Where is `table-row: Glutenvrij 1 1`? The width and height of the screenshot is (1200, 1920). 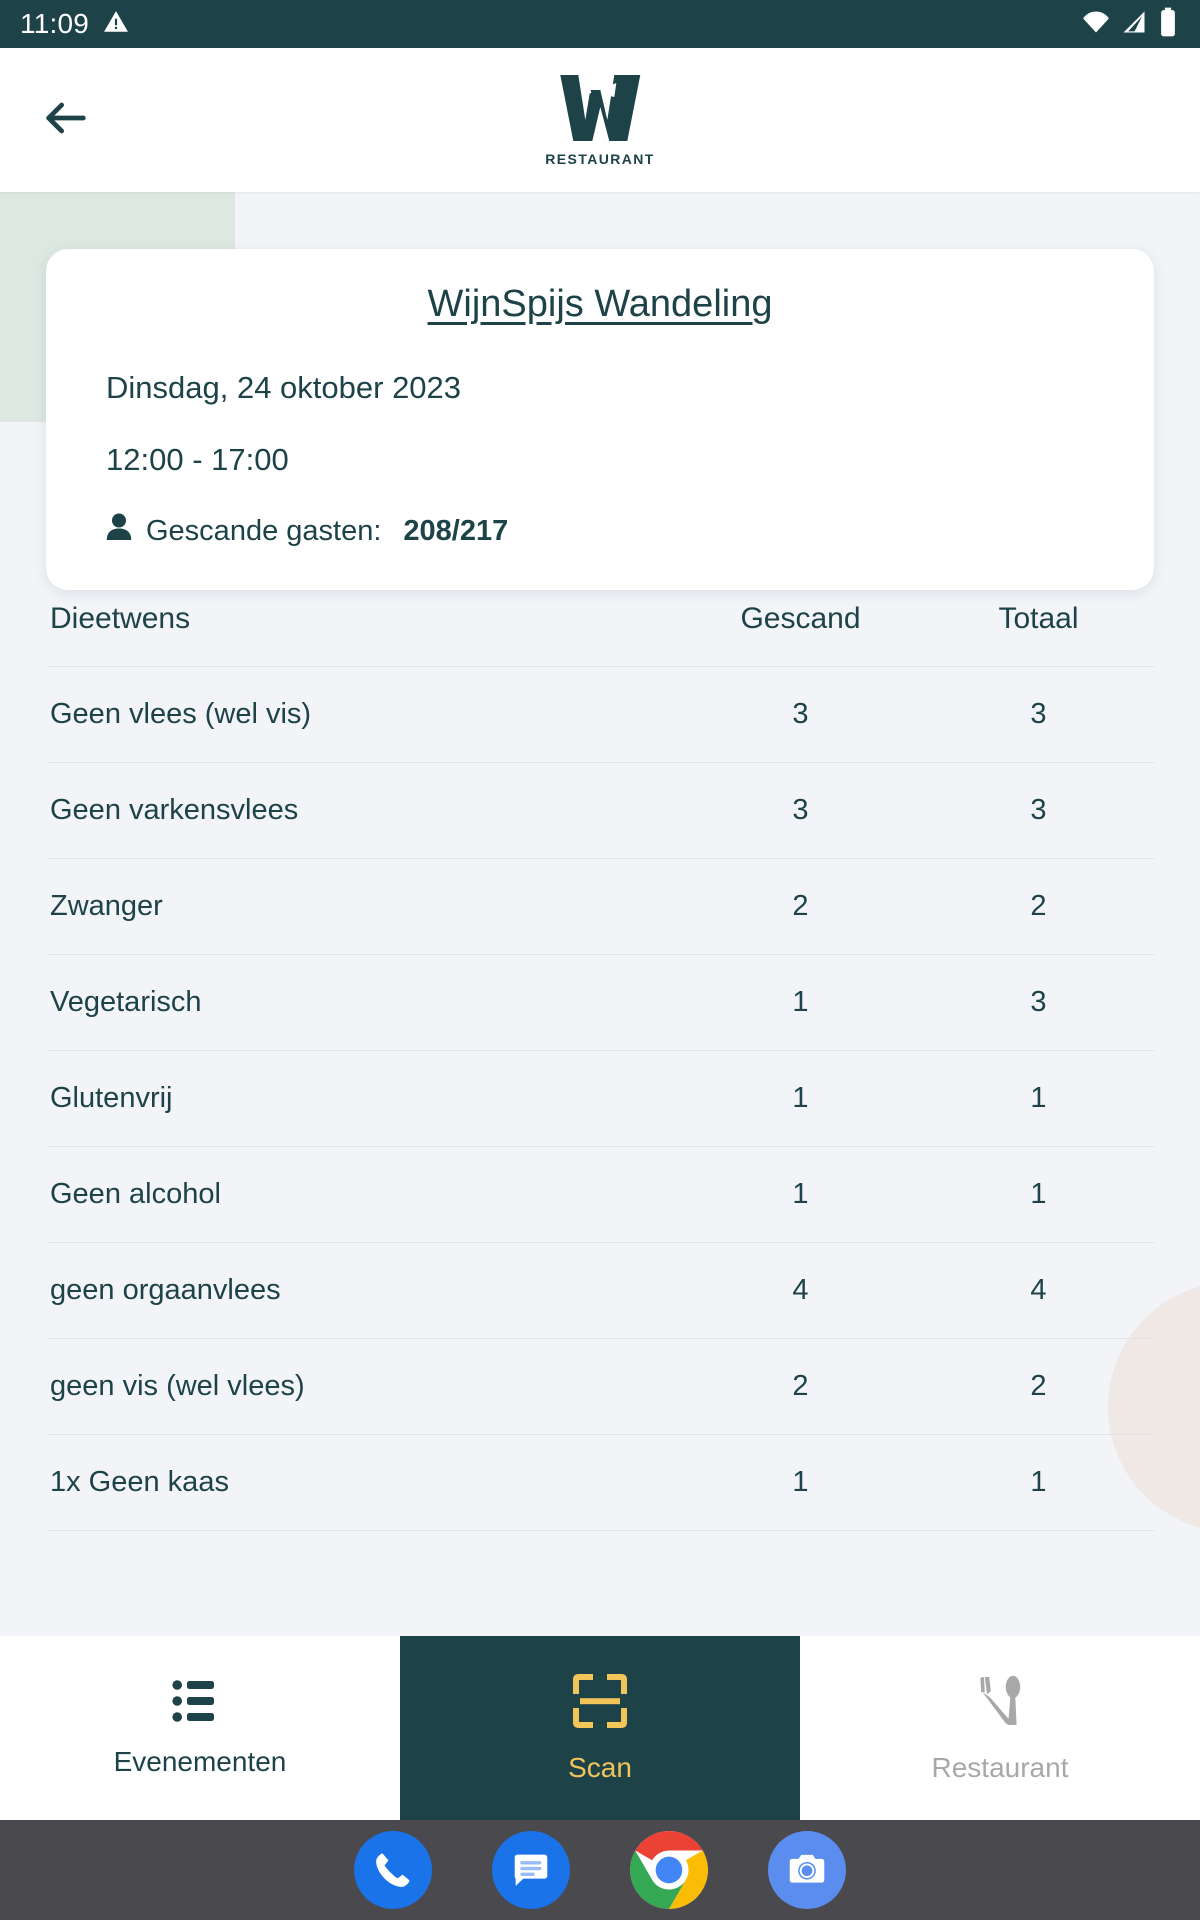 table-row: Glutenvrij 1 1 is located at coordinates (601, 1099).